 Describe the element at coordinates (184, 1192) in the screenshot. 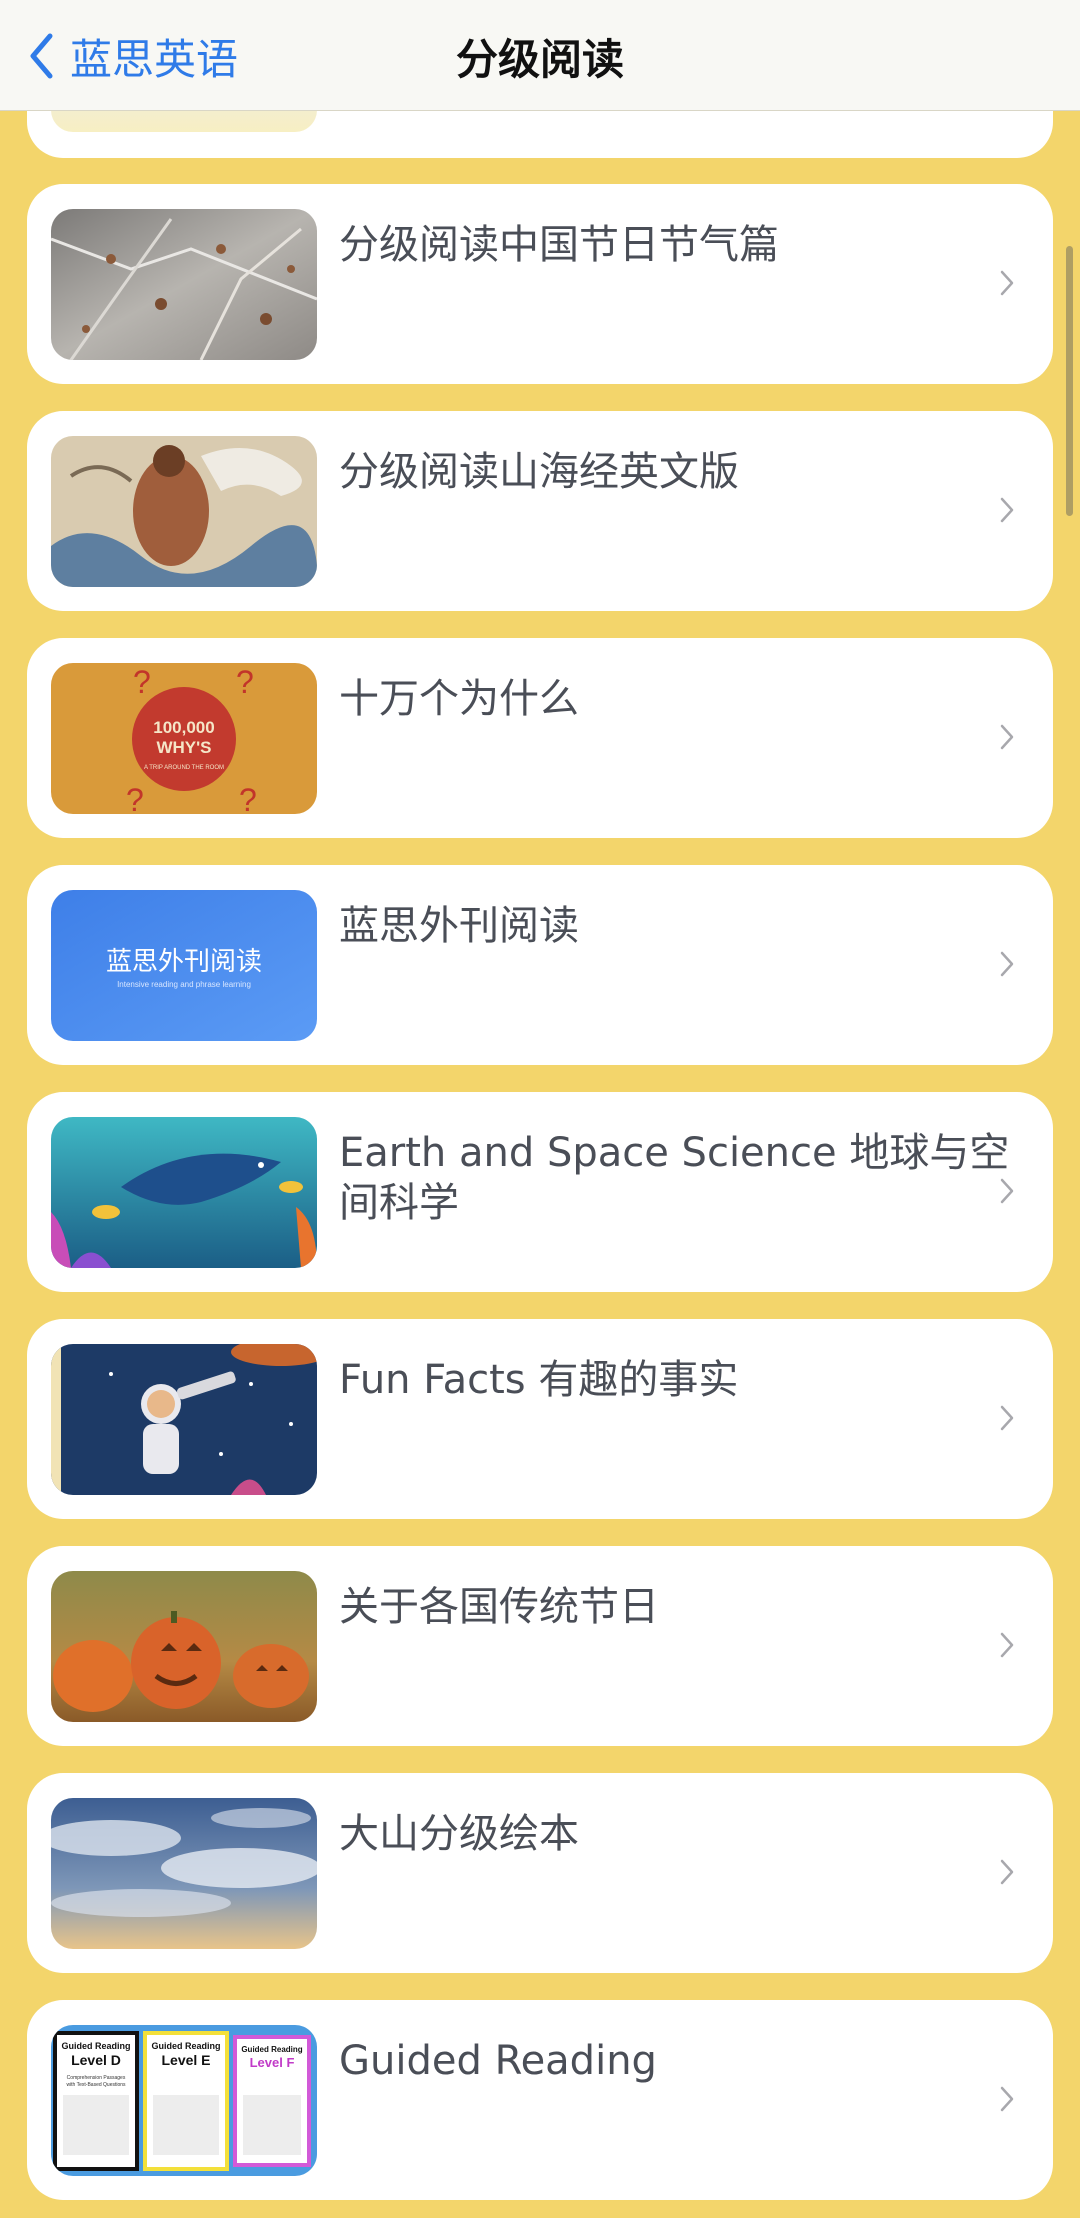

I see `ocean-whale-thumbnail` at that location.